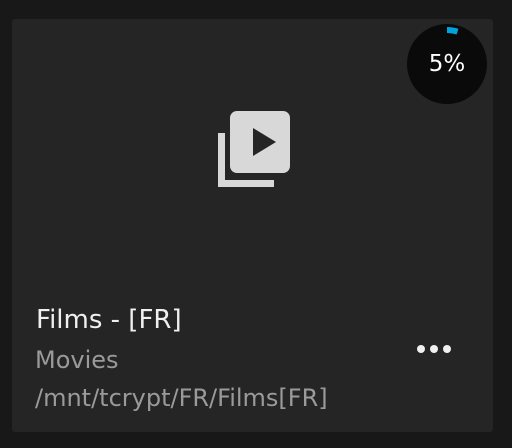 This screenshot has height=448, width=512. Describe the element at coordinates (254, 149) in the screenshot. I see `video-library-icon` at that location.